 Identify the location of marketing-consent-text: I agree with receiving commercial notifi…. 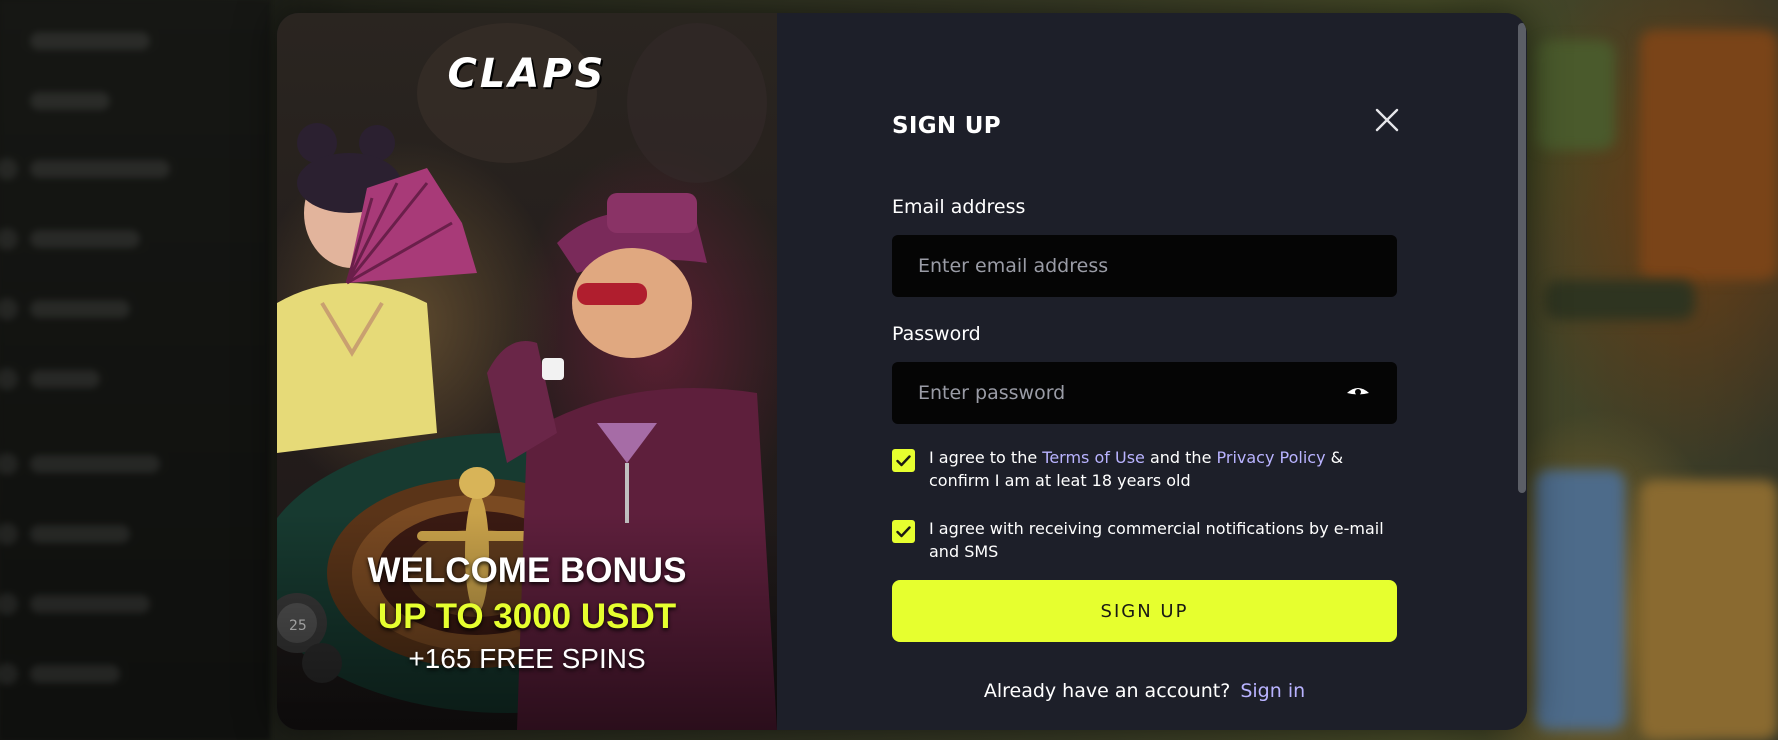
(1156, 540).